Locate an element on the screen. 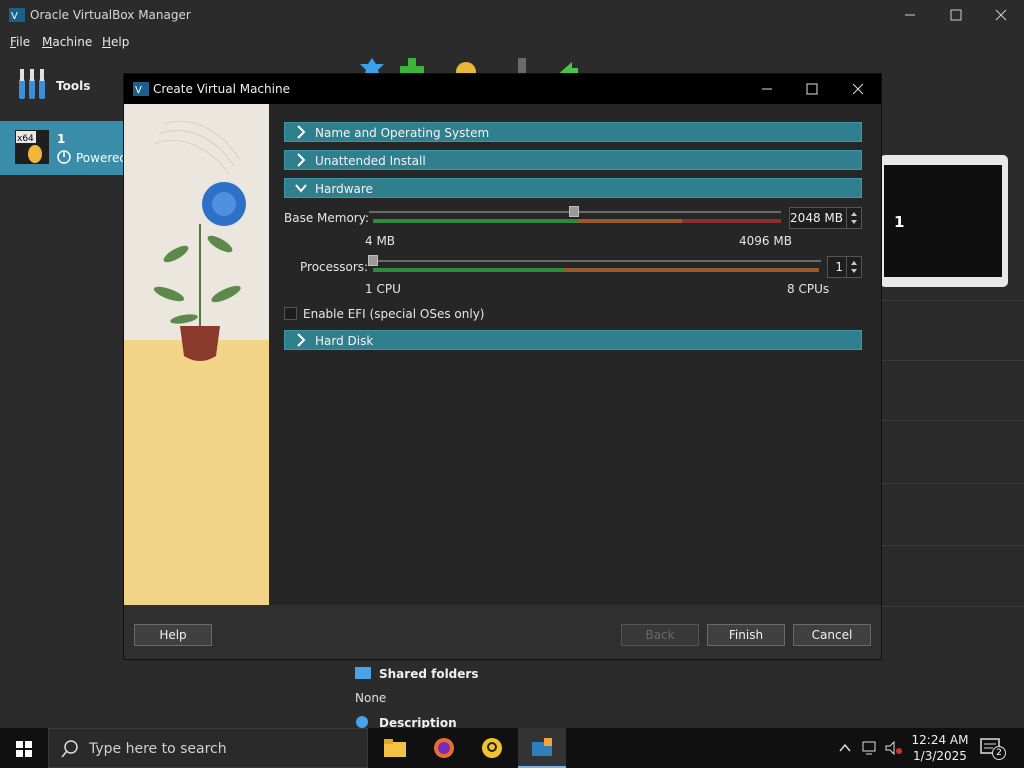  processors-slider-handle is located at coordinates (373, 260).